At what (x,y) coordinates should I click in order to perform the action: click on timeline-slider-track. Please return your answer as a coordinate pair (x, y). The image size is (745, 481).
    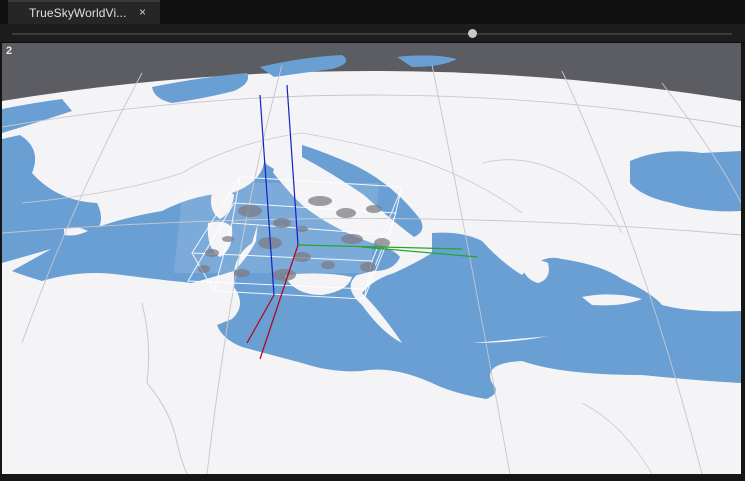
    Looking at the image, I should click on (372, 34).